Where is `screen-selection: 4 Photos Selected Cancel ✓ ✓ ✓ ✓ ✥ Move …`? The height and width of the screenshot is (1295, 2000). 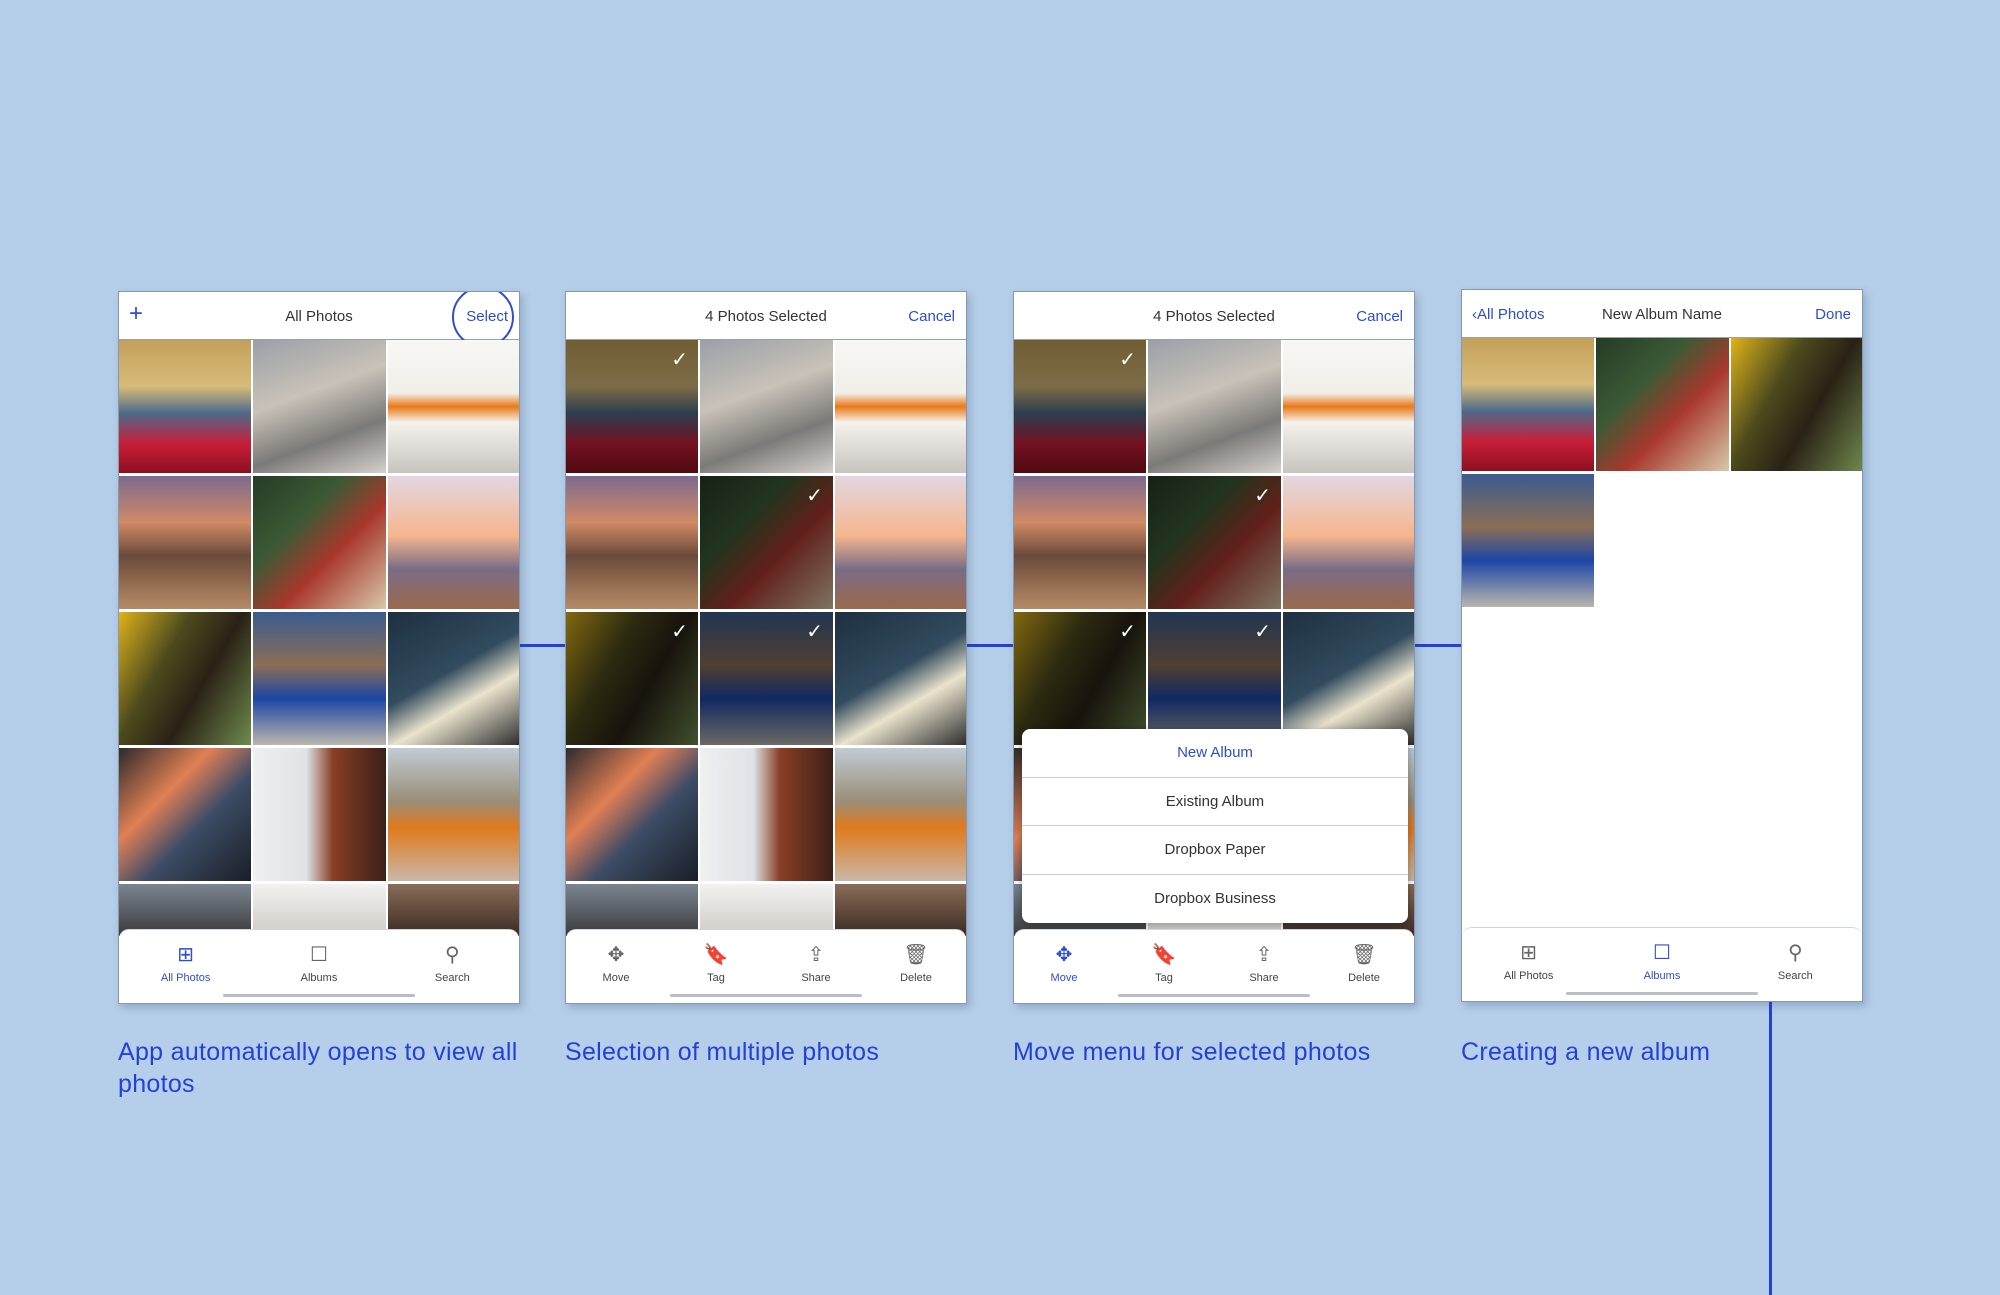 screen-selection: 4 Photos Selected Cancel ✓ ✓ ✓ ✓ ✥ Move … is located at coordinates (766, 647).